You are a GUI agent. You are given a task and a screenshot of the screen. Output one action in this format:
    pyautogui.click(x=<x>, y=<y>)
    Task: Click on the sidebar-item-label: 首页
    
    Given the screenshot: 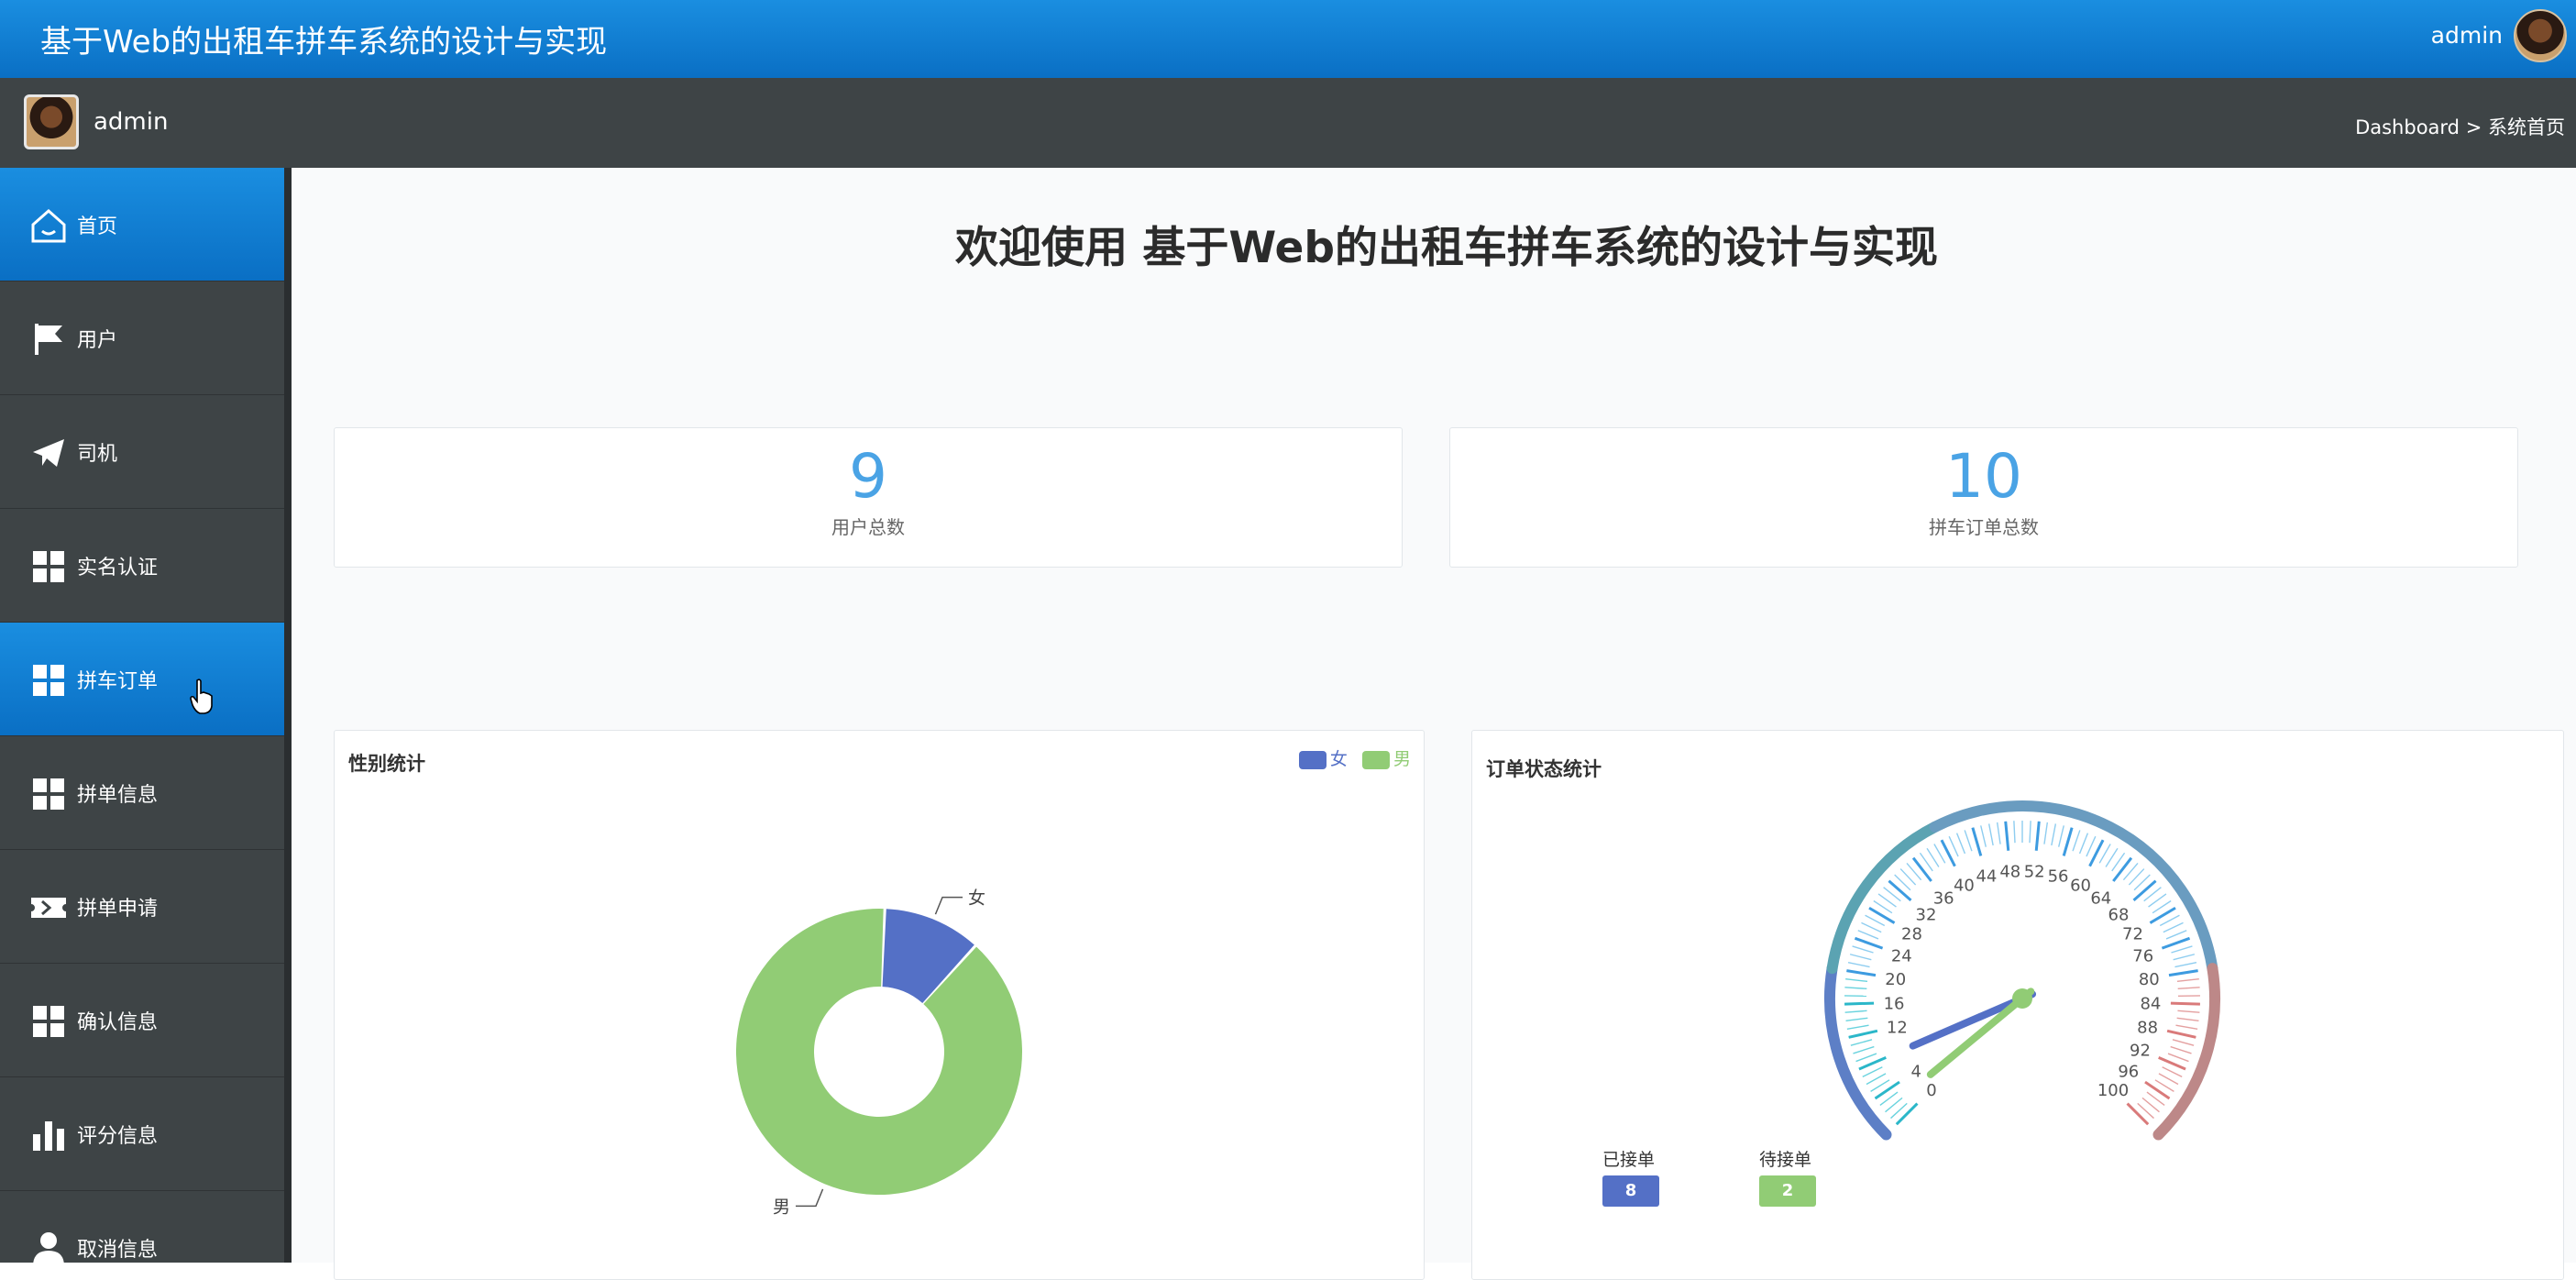 What is the action you would take?
    pyautogui.click(x=97, y=224)
    